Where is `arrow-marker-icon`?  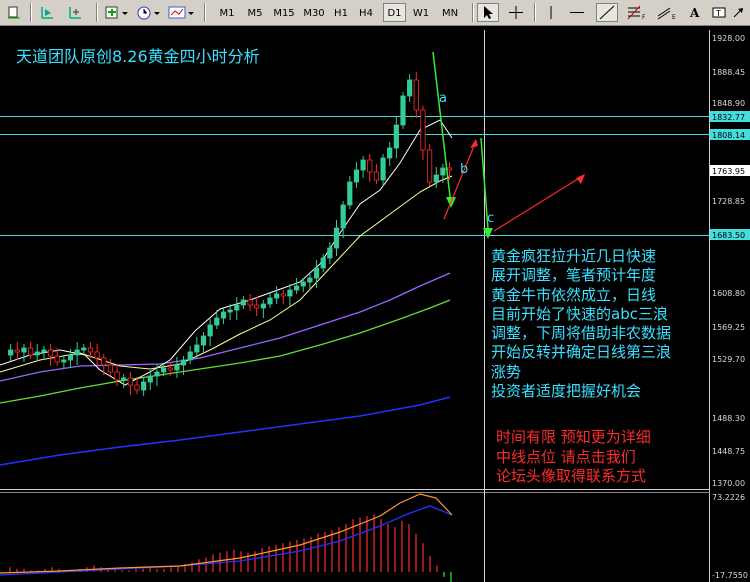 arrow-marker-icon is located at coordinates (739, 12).